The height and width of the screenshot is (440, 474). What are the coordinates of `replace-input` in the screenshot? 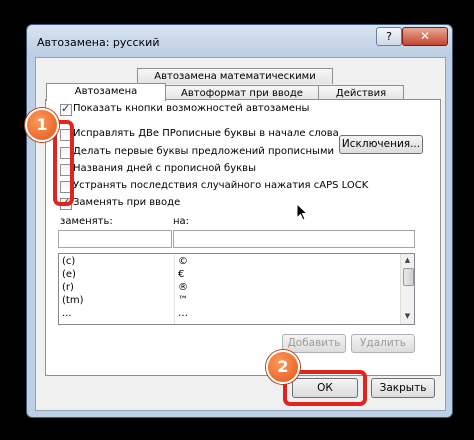 It's located at (115, 239).